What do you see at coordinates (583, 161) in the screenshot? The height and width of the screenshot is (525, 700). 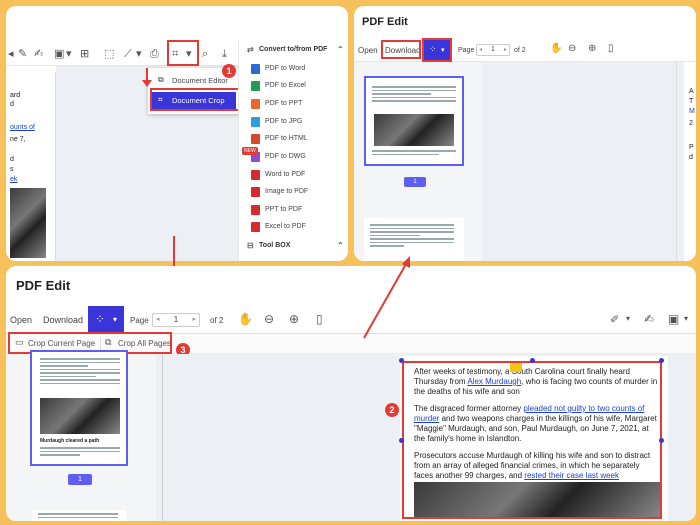 I see `canvas-gray` at bounding box center [583, 161].